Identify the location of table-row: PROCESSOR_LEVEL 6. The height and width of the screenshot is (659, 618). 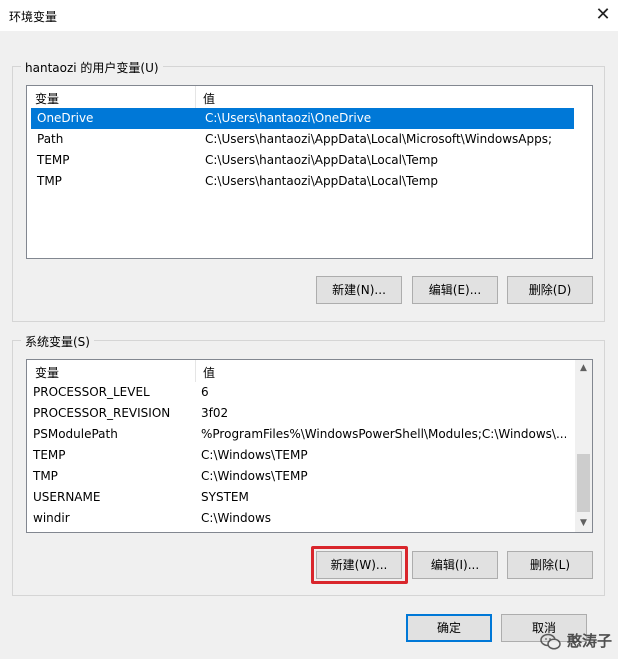
(309, 392).